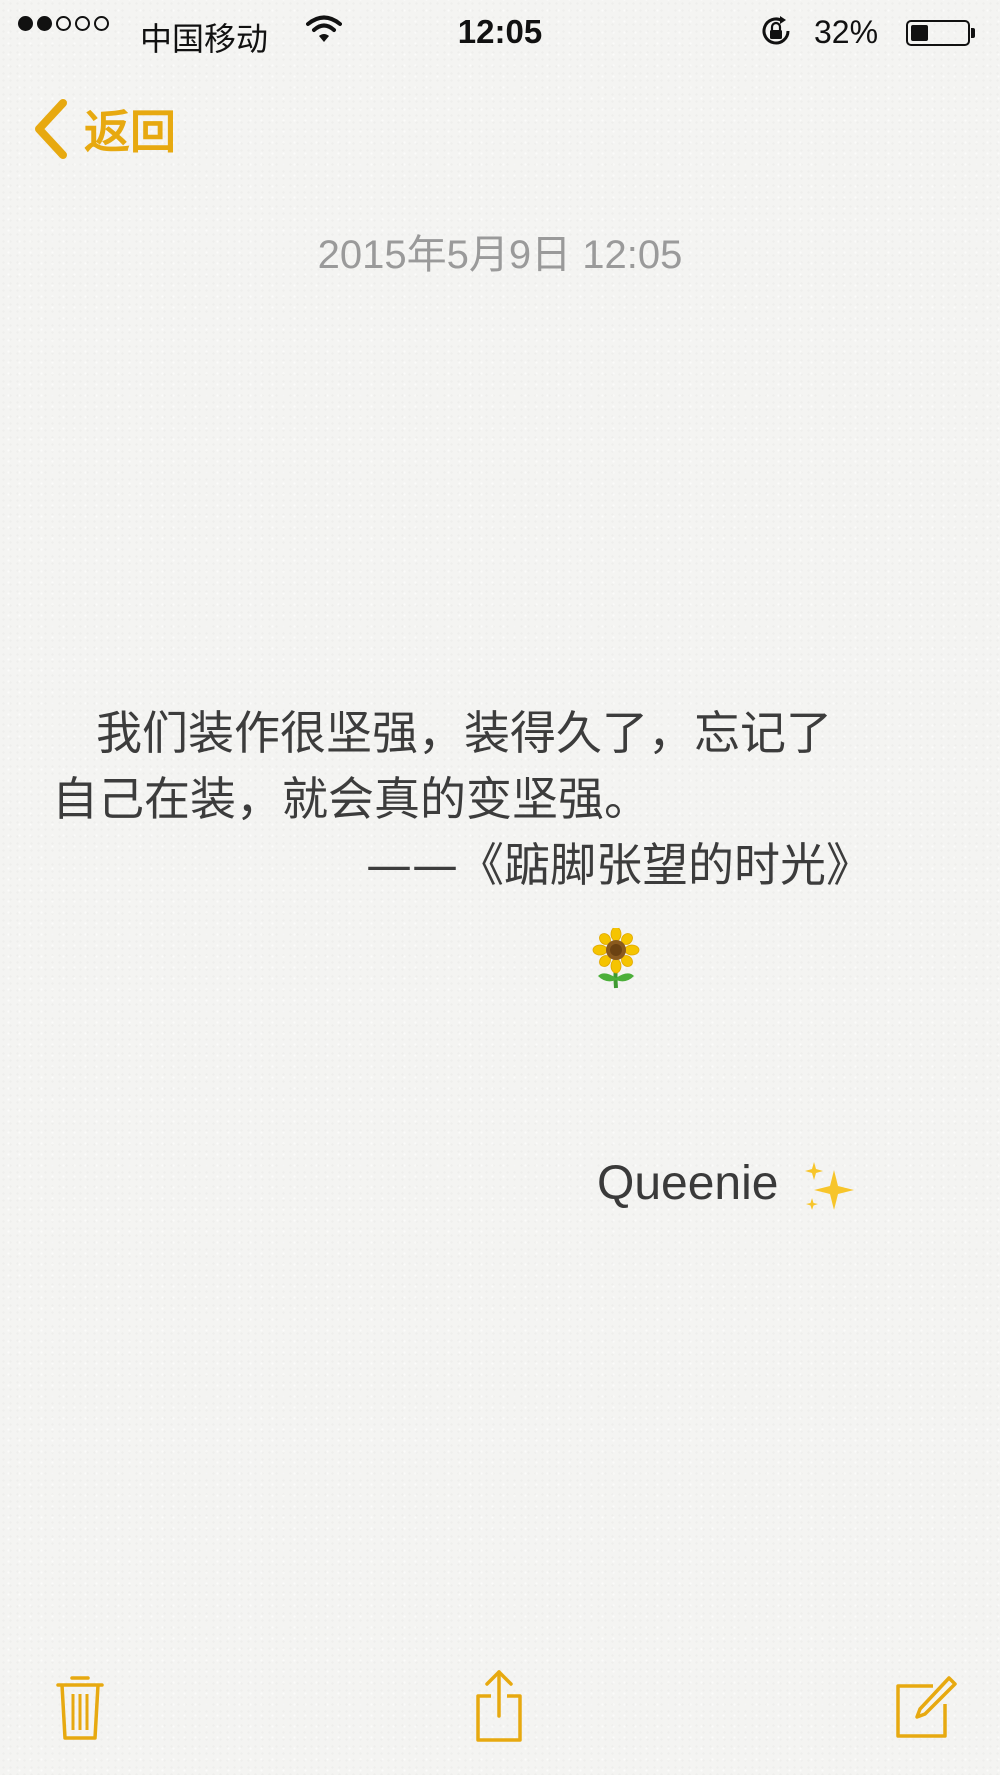 The height and width of the screenshot is (1775, 1000). I want to click on signature: Queenie, so click(688, 1183).